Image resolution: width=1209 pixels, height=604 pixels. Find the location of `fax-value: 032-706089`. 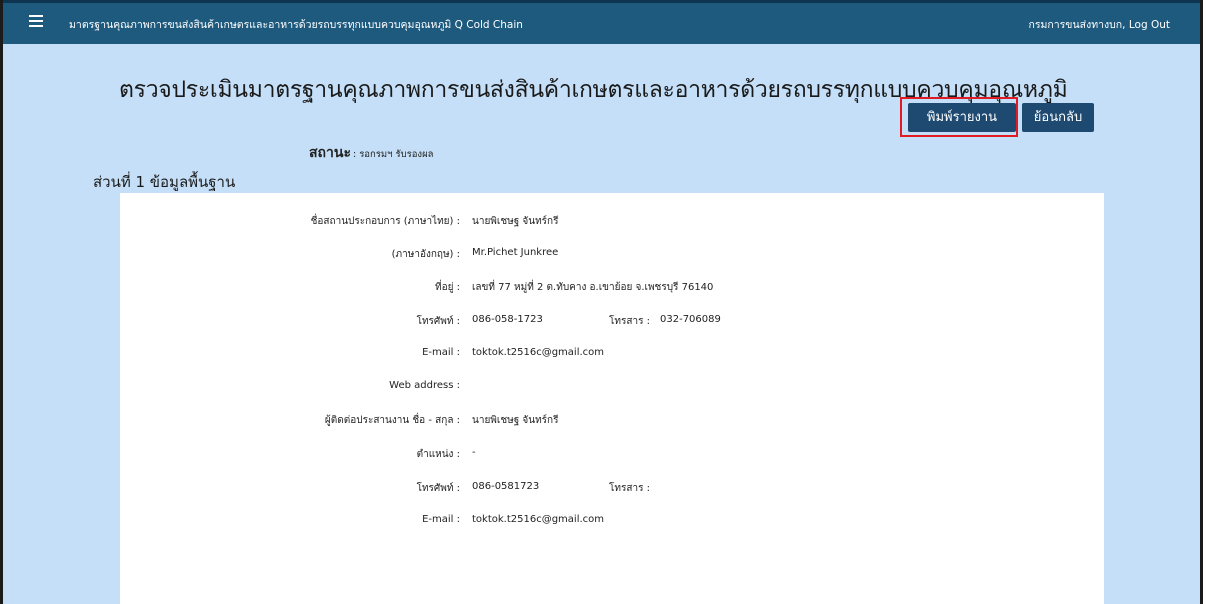

fax-value: 032-706089 is located at coordinates (690, 319).